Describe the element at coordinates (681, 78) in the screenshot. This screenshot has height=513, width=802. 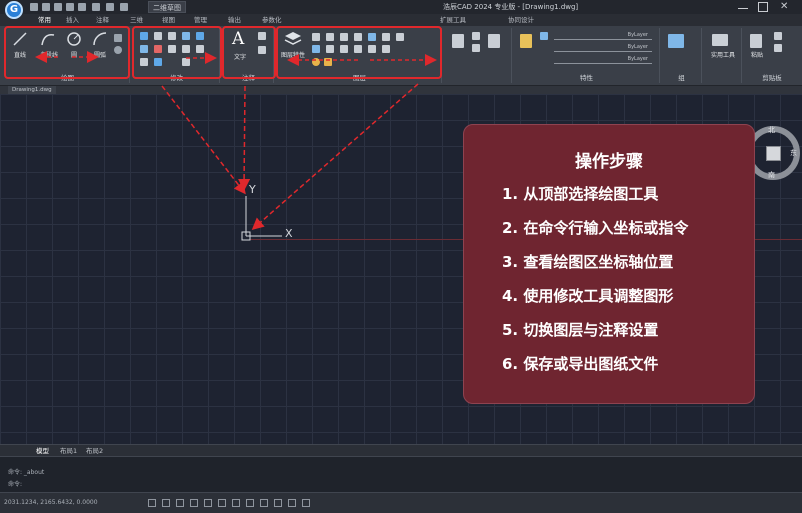
I see `groups-panel-label: 组` at that location.